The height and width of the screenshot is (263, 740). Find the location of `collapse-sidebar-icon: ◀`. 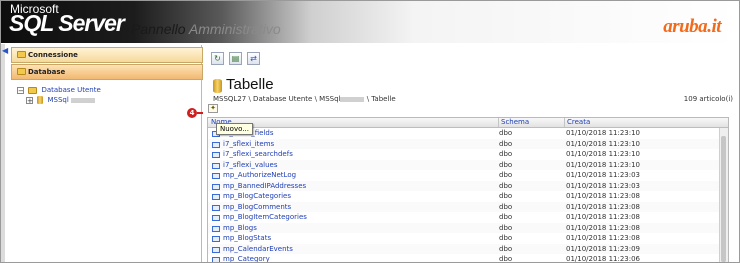

collapse-sidebar-icon: ◀ is located at coordinates (6, 51).